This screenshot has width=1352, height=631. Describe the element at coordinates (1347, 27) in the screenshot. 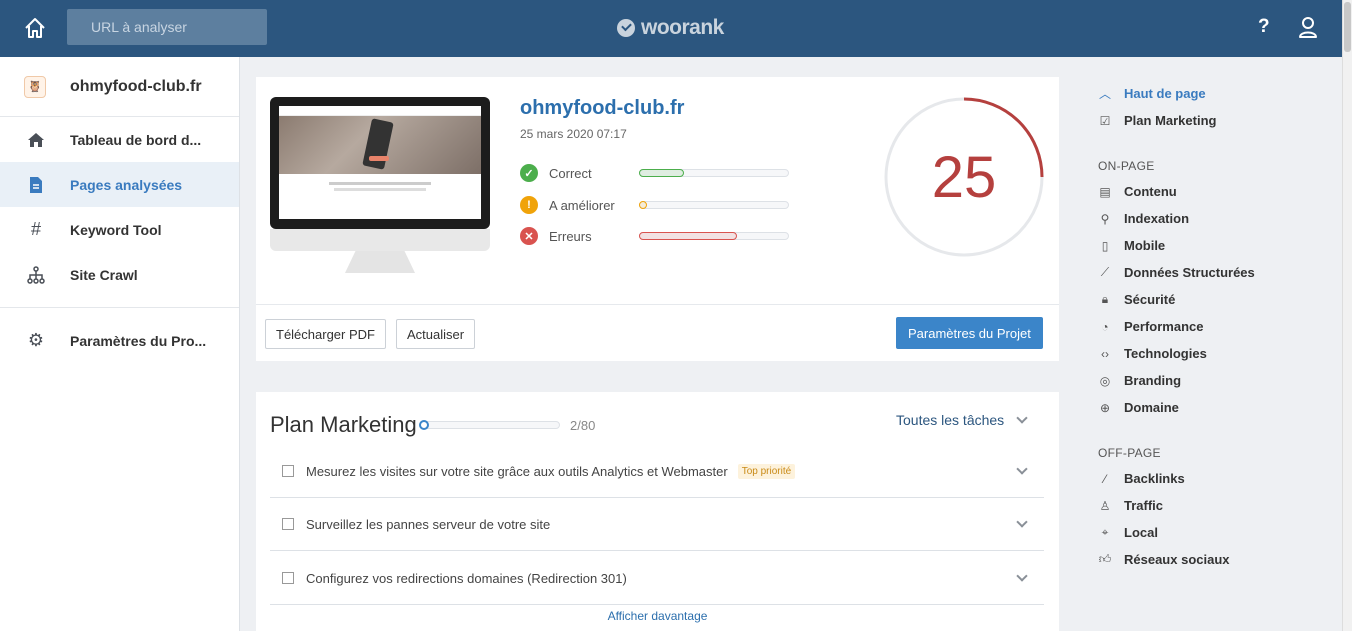

I see `scrollbar-thumb` at that location.